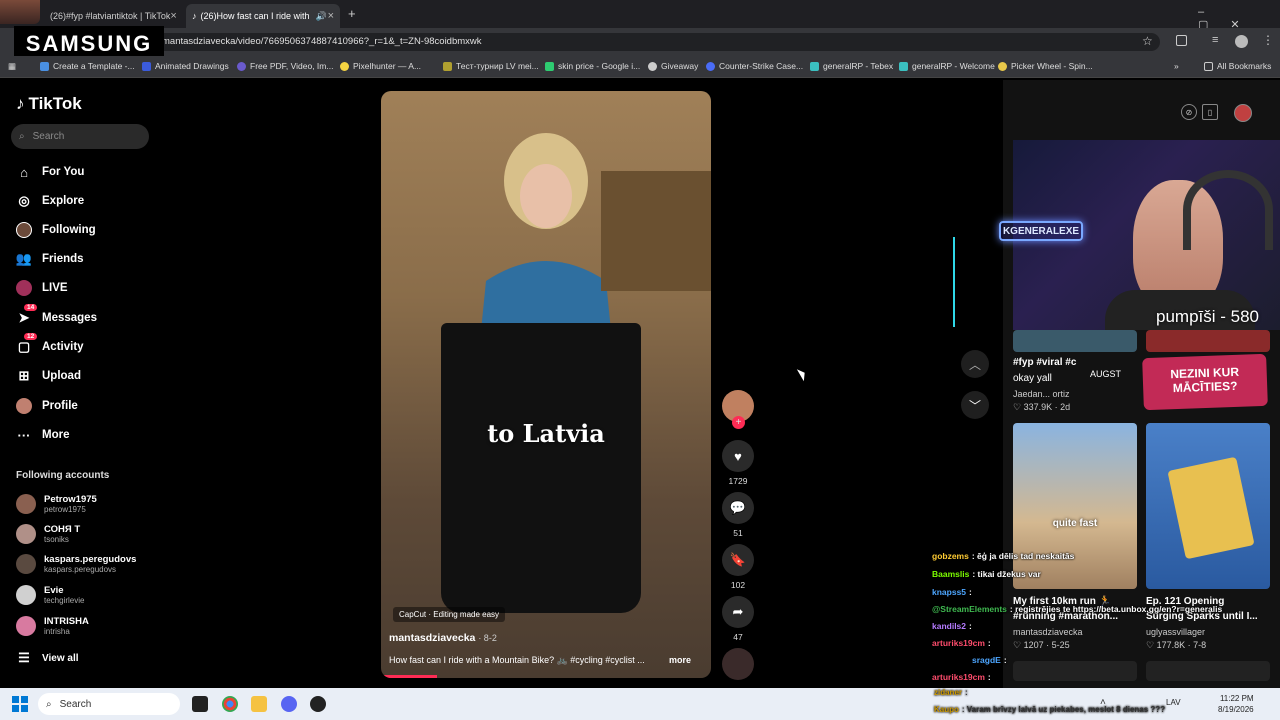  I want to click on follow-plus-icon: +, so click(738, 422).